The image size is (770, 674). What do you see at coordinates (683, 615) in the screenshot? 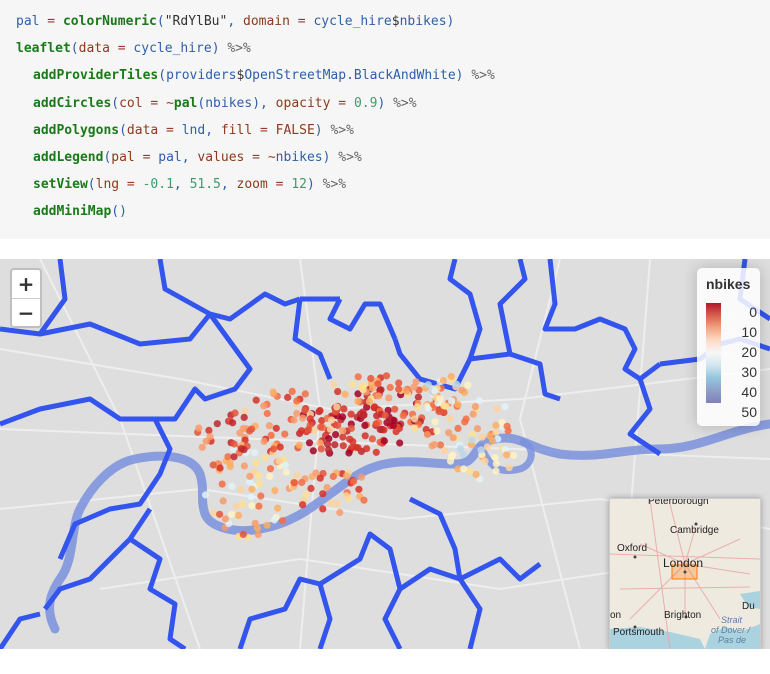
I see `minimap-label-brighton: Brighton` at bounding box center [683, 615].